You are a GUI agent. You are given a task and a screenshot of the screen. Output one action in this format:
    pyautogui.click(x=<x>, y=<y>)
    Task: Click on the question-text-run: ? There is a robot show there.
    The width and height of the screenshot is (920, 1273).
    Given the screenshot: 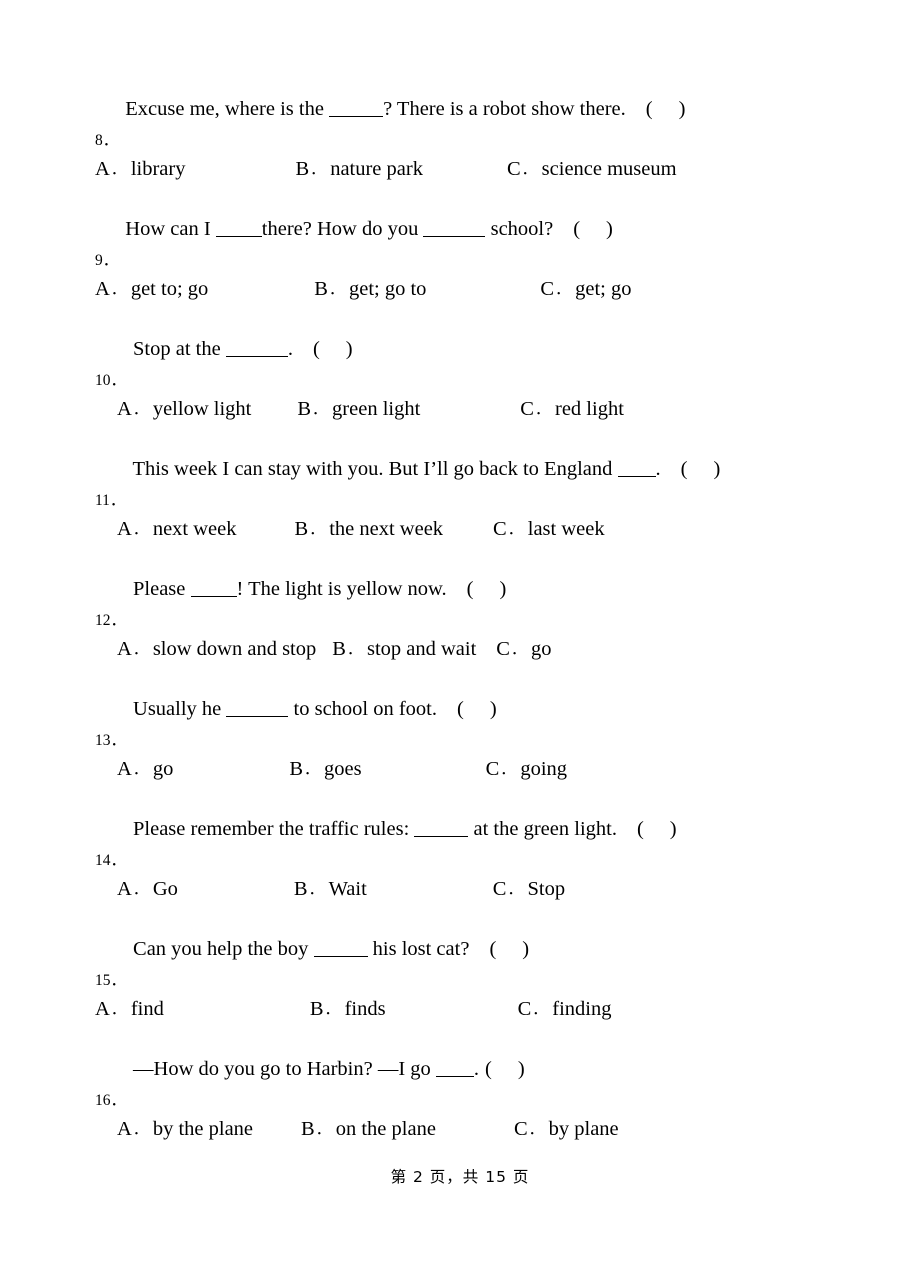 What is the action you would take?
    pyautogui.click(x=504, y=109)
    